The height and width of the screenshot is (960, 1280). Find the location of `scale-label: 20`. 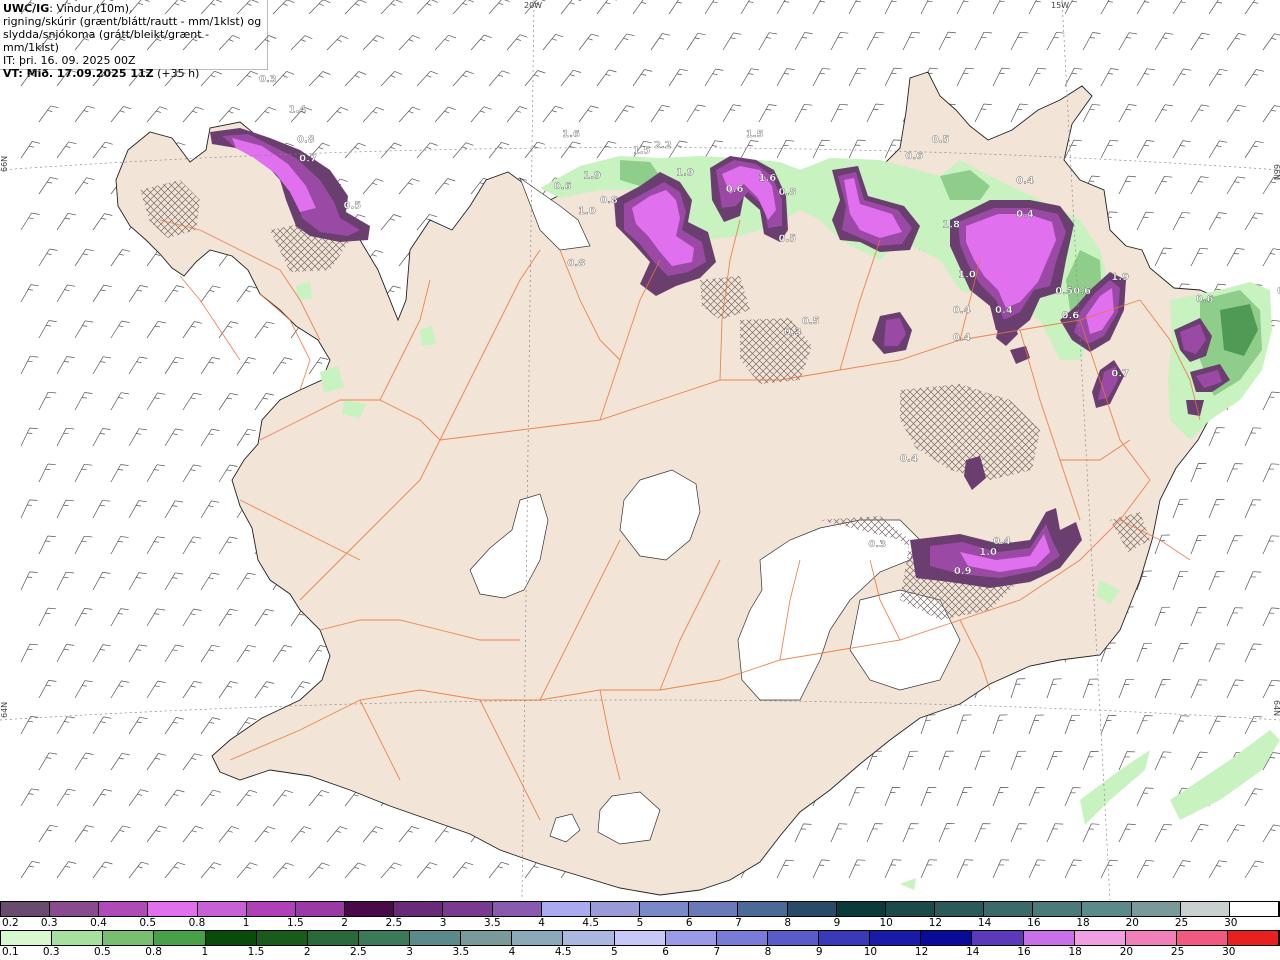

scale-label: 20 is located at coordinates (1126, 952).